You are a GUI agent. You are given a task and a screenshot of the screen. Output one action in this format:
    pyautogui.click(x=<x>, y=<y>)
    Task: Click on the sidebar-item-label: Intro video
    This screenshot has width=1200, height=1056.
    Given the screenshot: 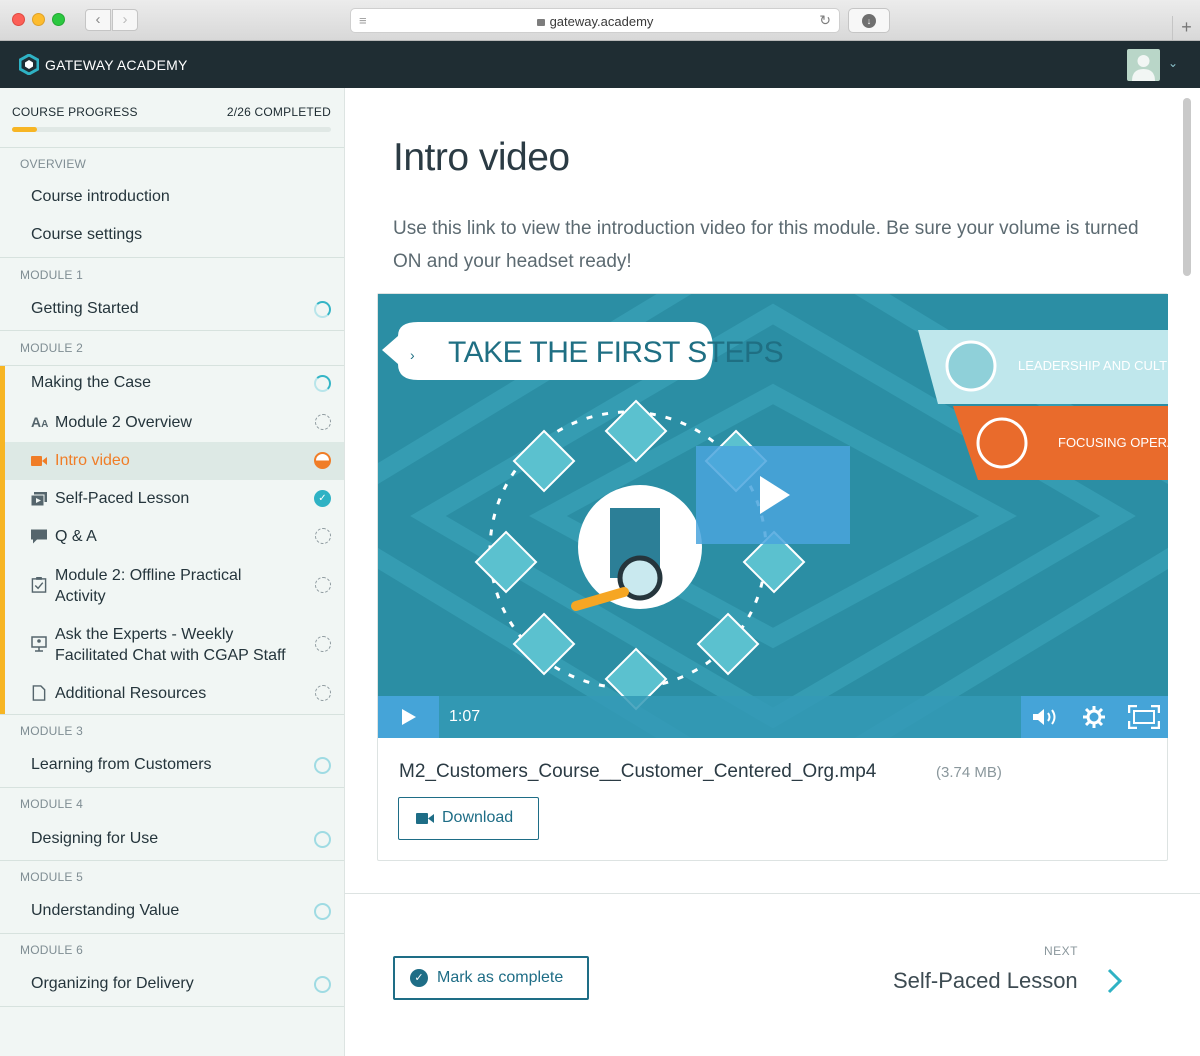 What is the action you would take?
    pyautogui.click(x=92, y=460)
    